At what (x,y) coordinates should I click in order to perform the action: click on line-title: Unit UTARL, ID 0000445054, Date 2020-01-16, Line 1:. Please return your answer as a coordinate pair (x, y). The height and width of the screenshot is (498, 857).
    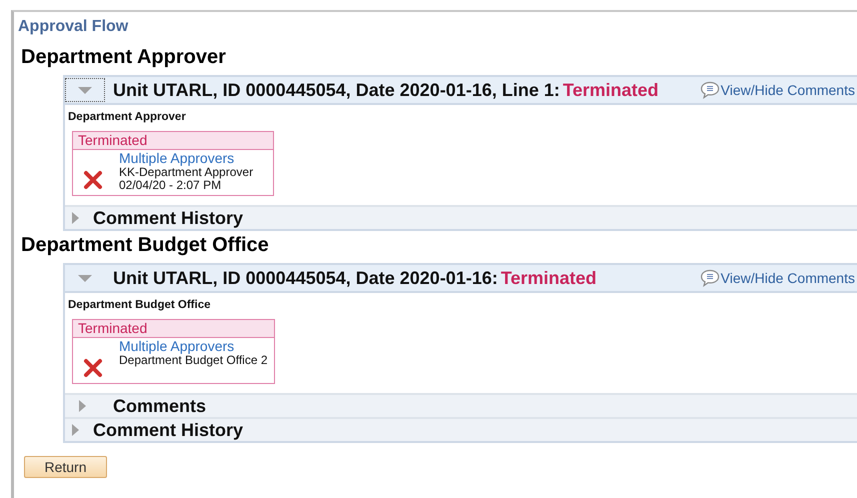
    Looking at the image, I should click on (336, 90).